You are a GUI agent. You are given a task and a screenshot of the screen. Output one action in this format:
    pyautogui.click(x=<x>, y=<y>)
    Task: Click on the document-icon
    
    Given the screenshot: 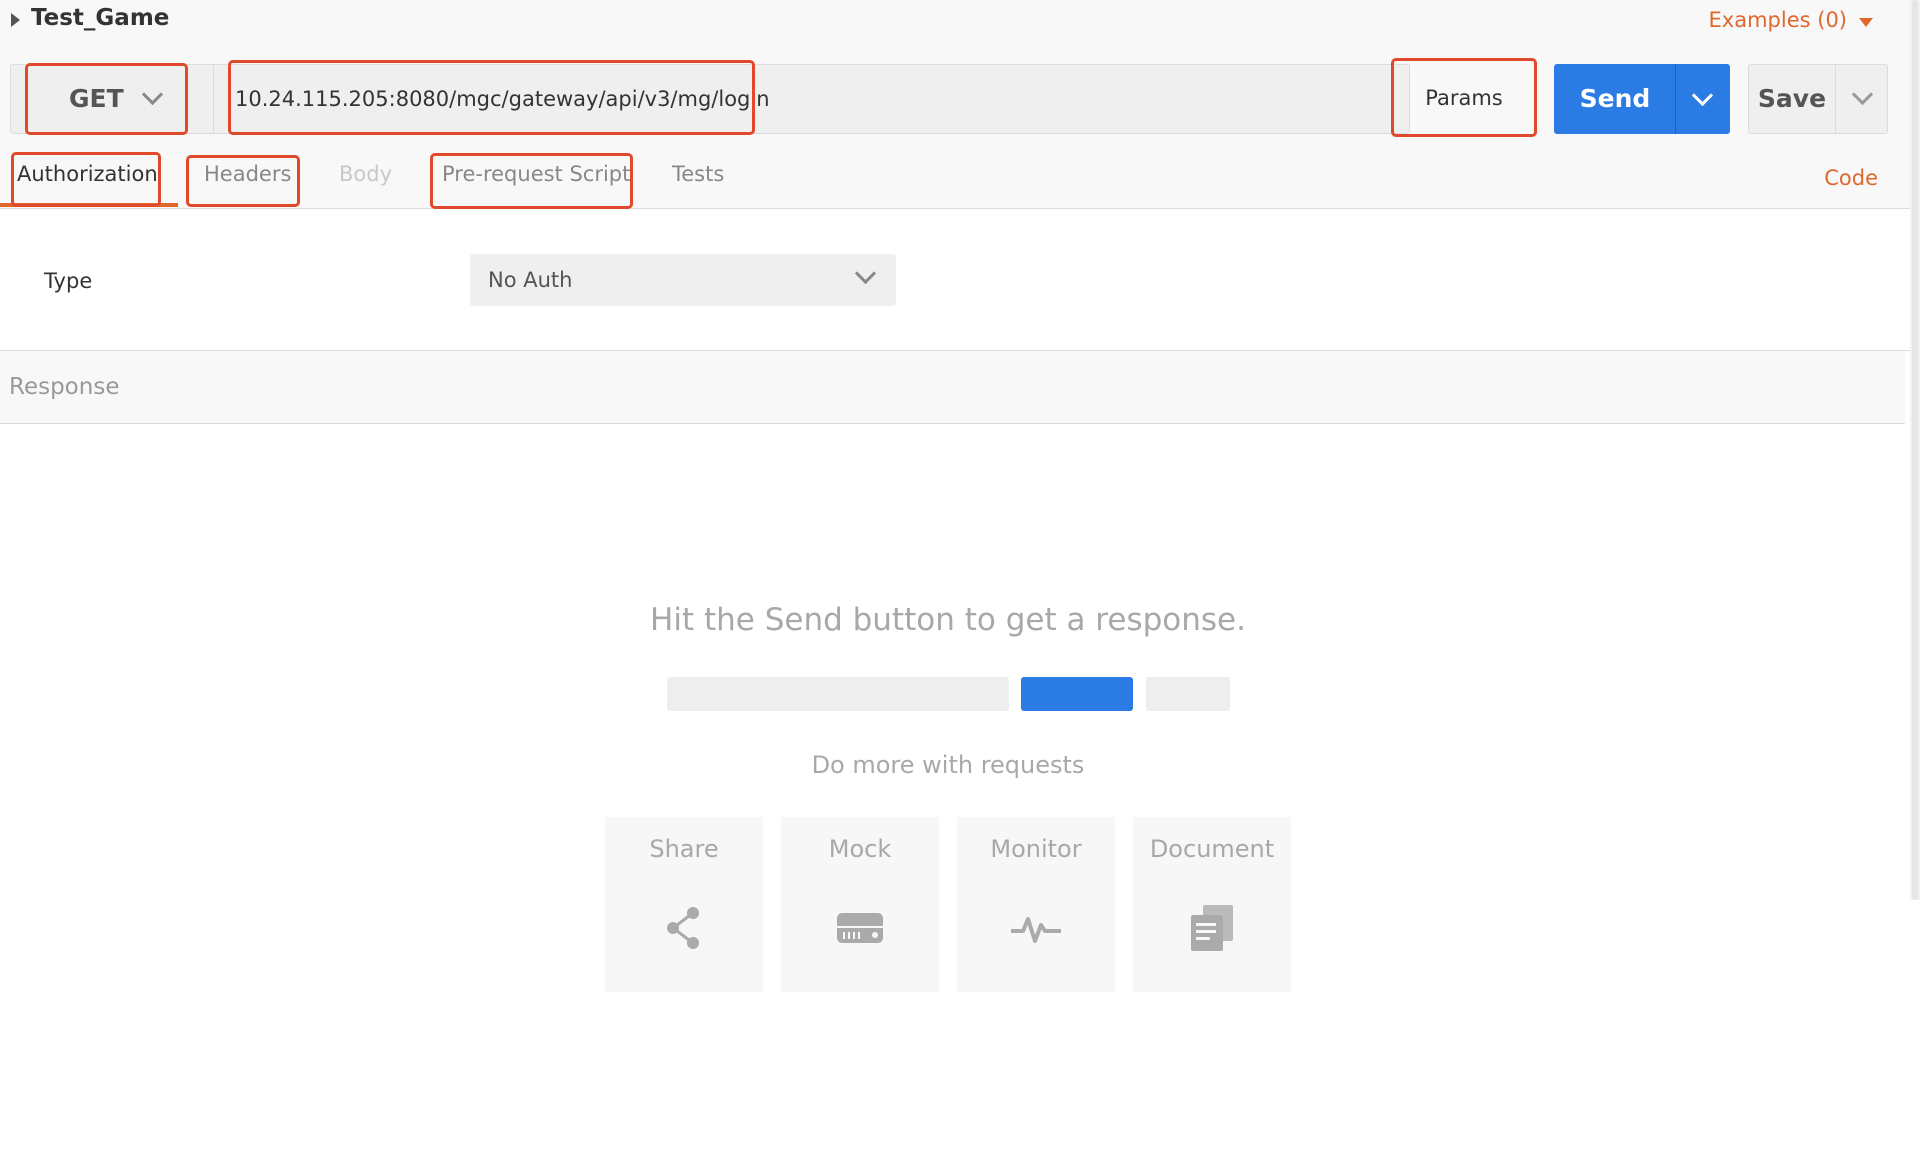 What is the action you would take?
    pyautogui.click(x=1212, y=928)
    